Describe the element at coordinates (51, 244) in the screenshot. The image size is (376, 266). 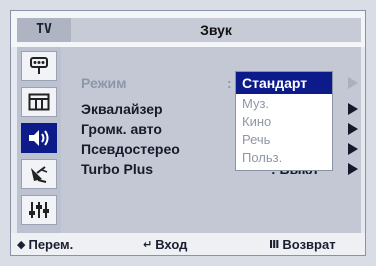
I see `footer-move-label: Перем.` at that location.